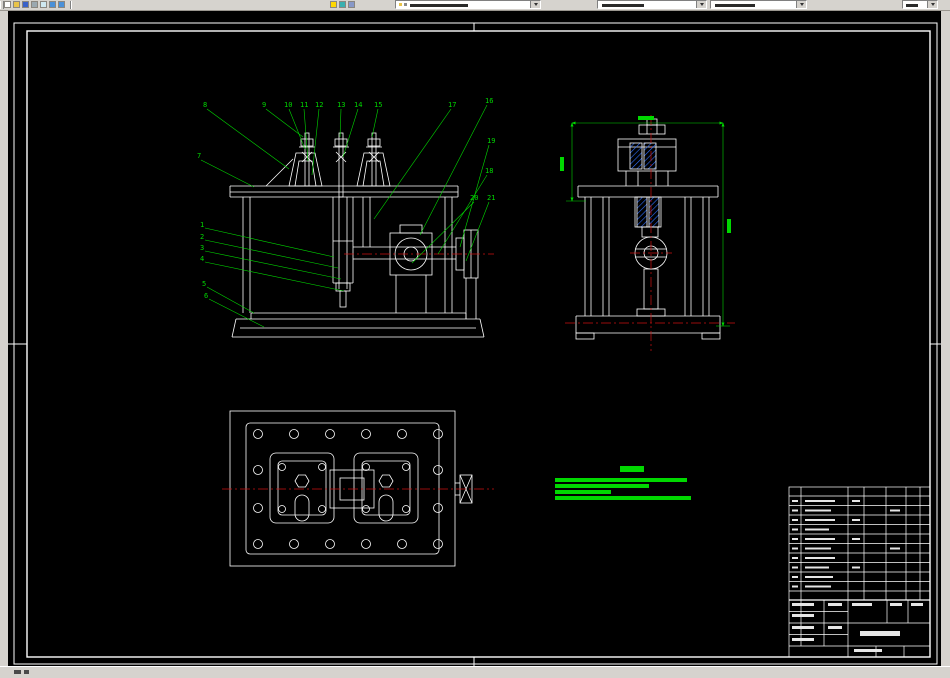  What do you see at coordinates (304, 105) in the screenshot?
I see `part-callout: 11` at bounding box center [304, 105].